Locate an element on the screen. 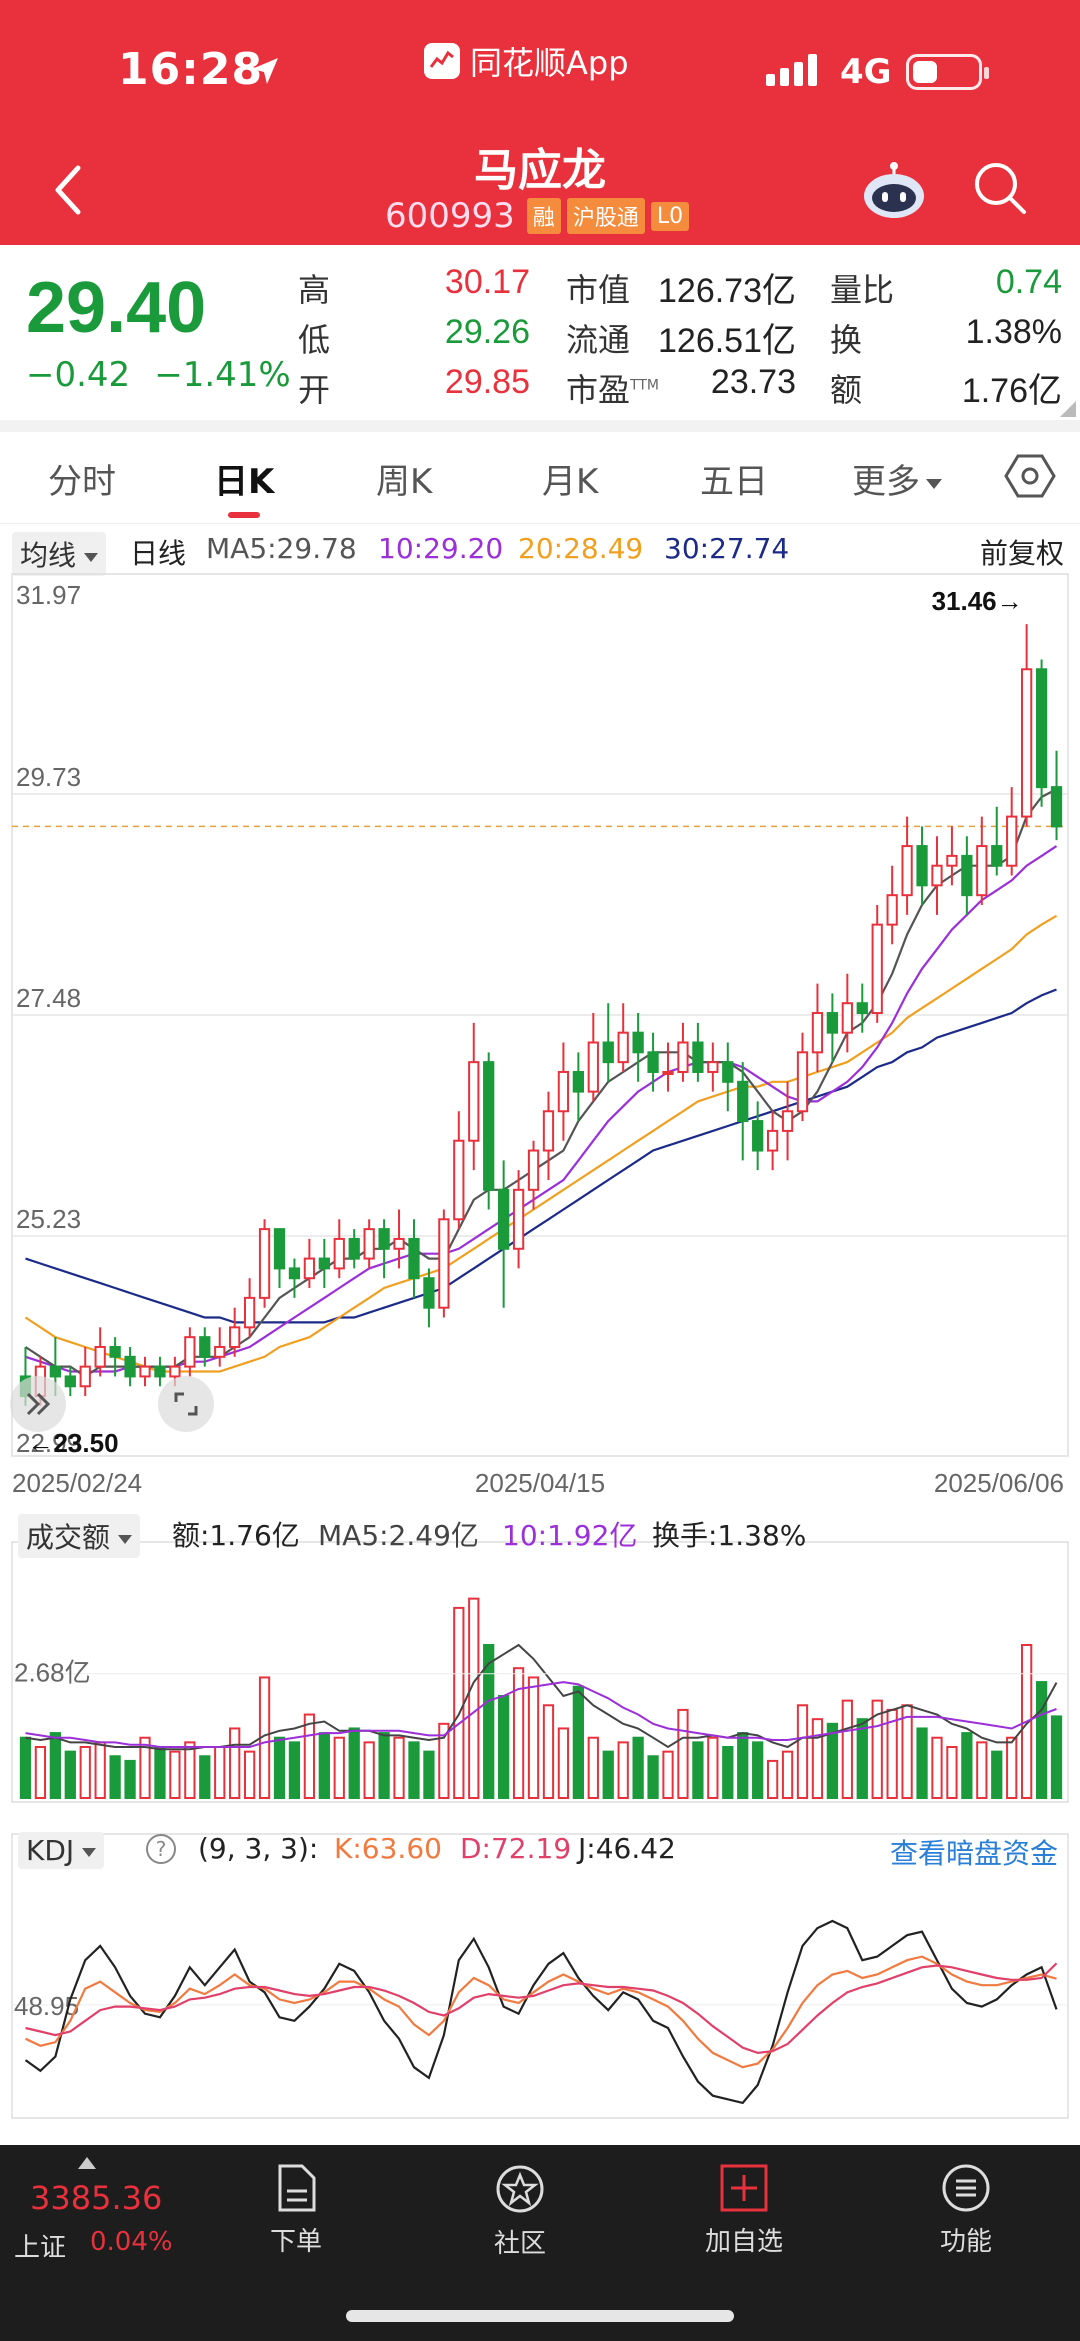 The width and height of the screenshot is (1080, 2341). float-value: 126.51亿 is located at coordinates (727, 341).